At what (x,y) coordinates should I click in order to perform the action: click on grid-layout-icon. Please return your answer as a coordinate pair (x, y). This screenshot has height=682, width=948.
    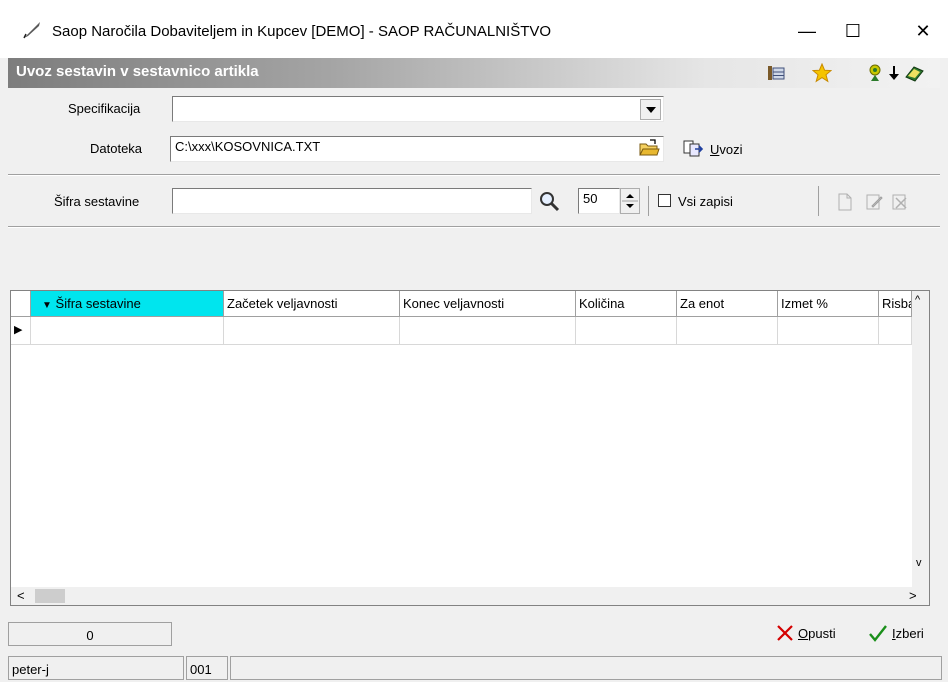
    Looking at the image, I should click on (776, 73).